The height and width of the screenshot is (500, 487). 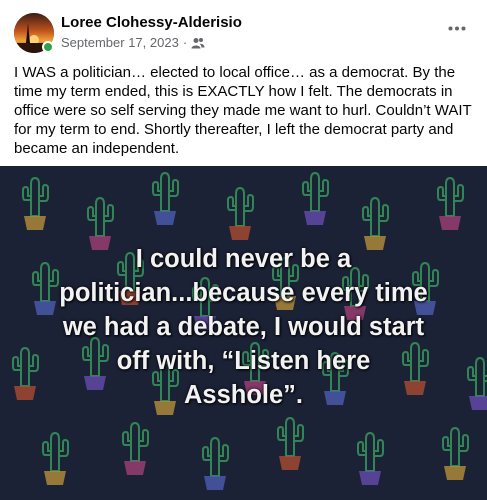 What do you see at coordinates (243, 395) in the screenshot?
I see `quote-line: Asshole”.` at bounding box center [243, 395].